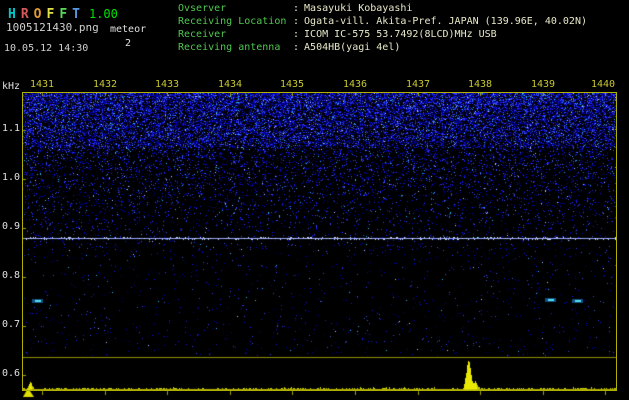  What do you see at coordinates (292, 84) in the screenshot?
I see `x-tick-label: 1435` at bounding box center [292, 84].